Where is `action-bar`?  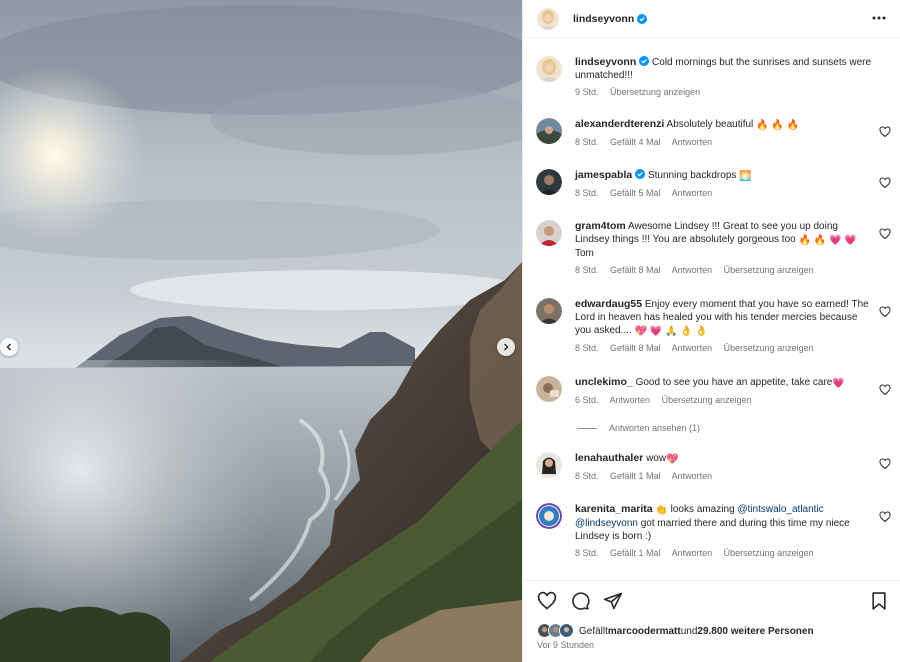 action-bar is located at coordinates (580, 601).